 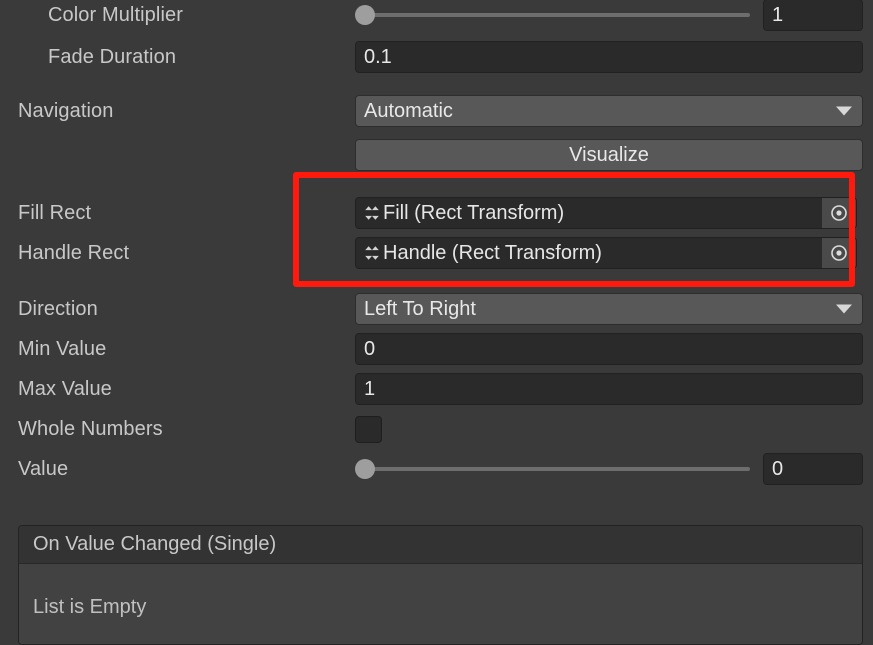 I want to click on field-area-fill-rect: Fill (Rect Transform), so click(x=609, y=213).